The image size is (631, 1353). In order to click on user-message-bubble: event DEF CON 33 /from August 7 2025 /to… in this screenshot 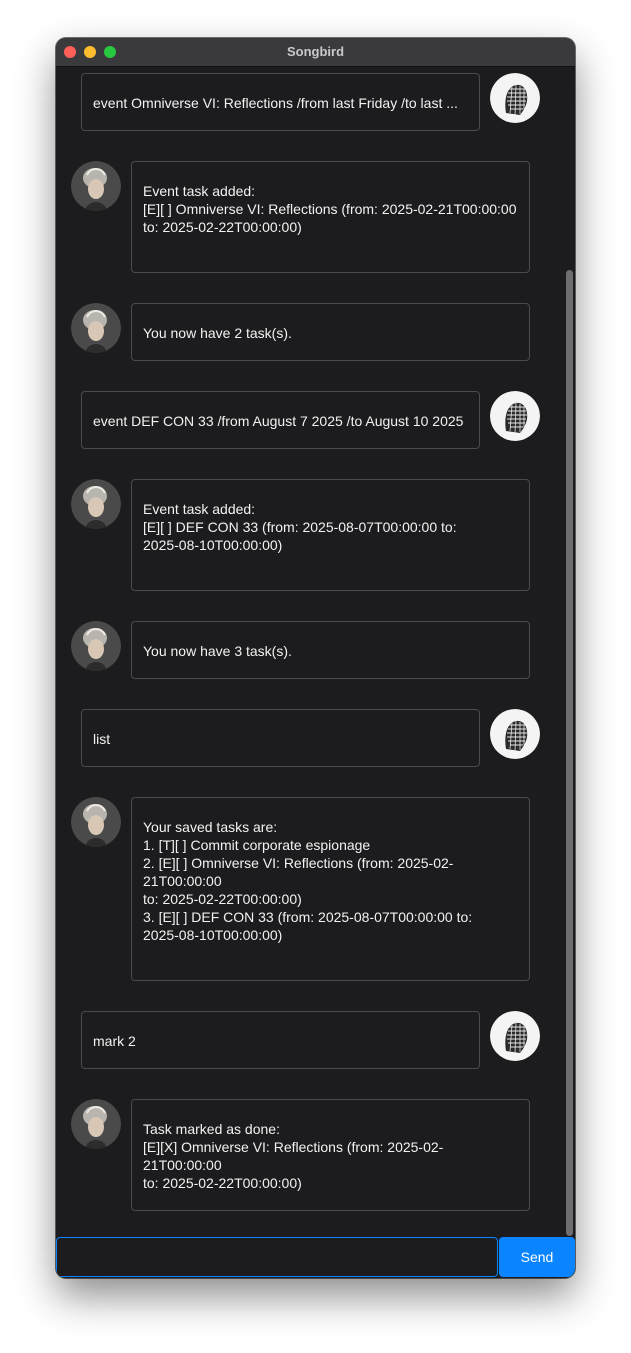, I will do `click(280, 420)`.